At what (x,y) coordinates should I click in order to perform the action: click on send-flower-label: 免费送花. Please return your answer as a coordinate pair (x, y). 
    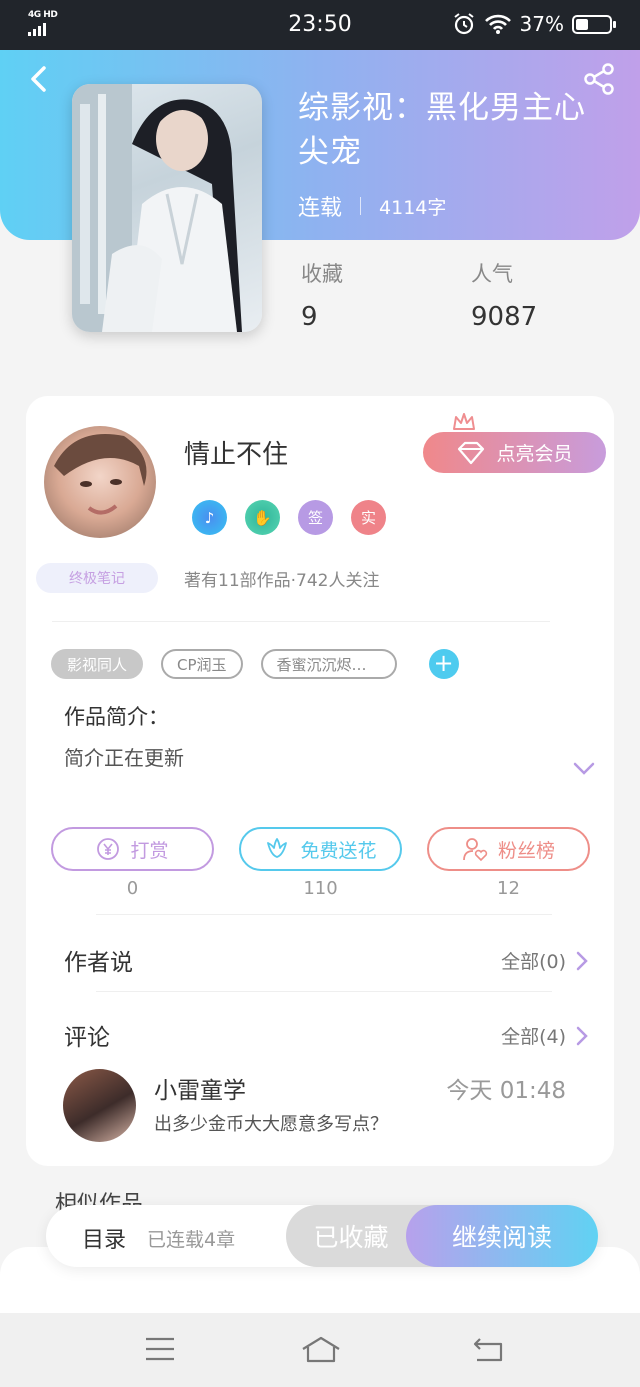
    Looking at the image, I should click on (338, 850).